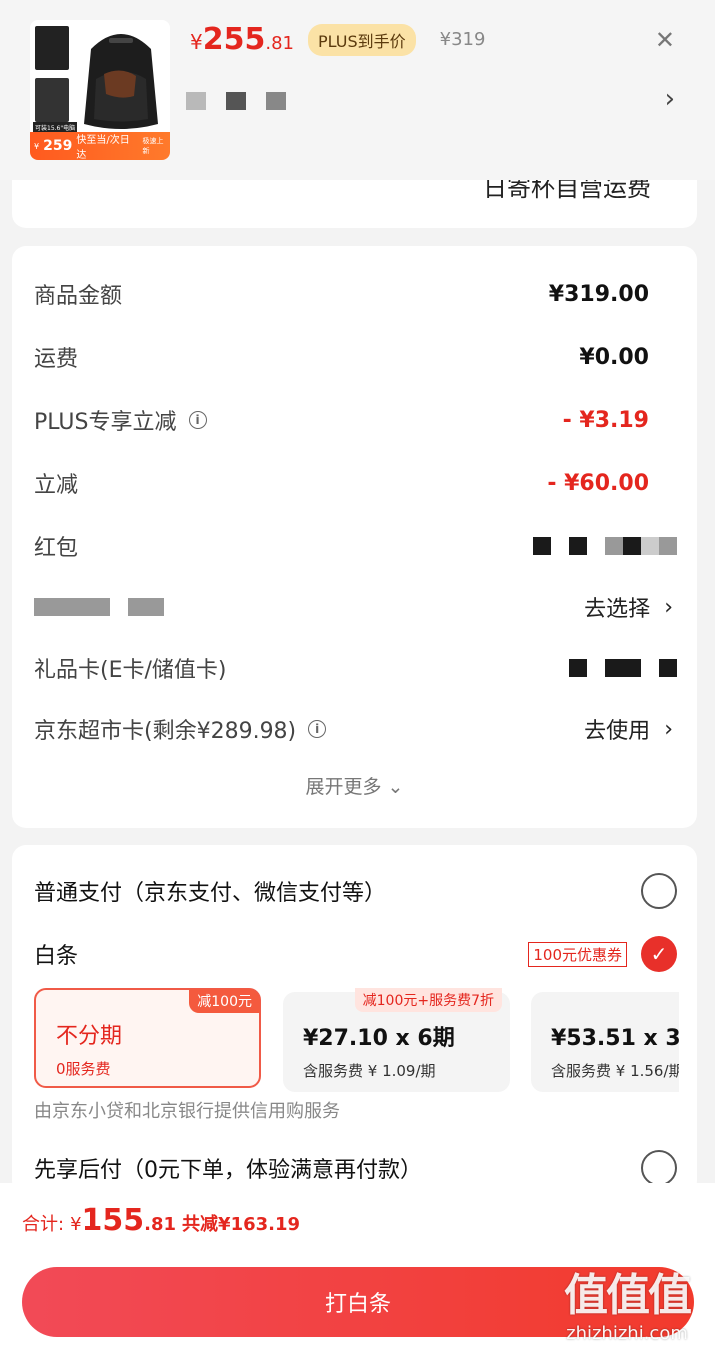 The image size is (715, 1345). Describe the element at coordinates (355, 729) in the screenshot. I see `row-supermarket-card: 京东超市卡(剩余¥289.98) i 去使用 ›` at that location.